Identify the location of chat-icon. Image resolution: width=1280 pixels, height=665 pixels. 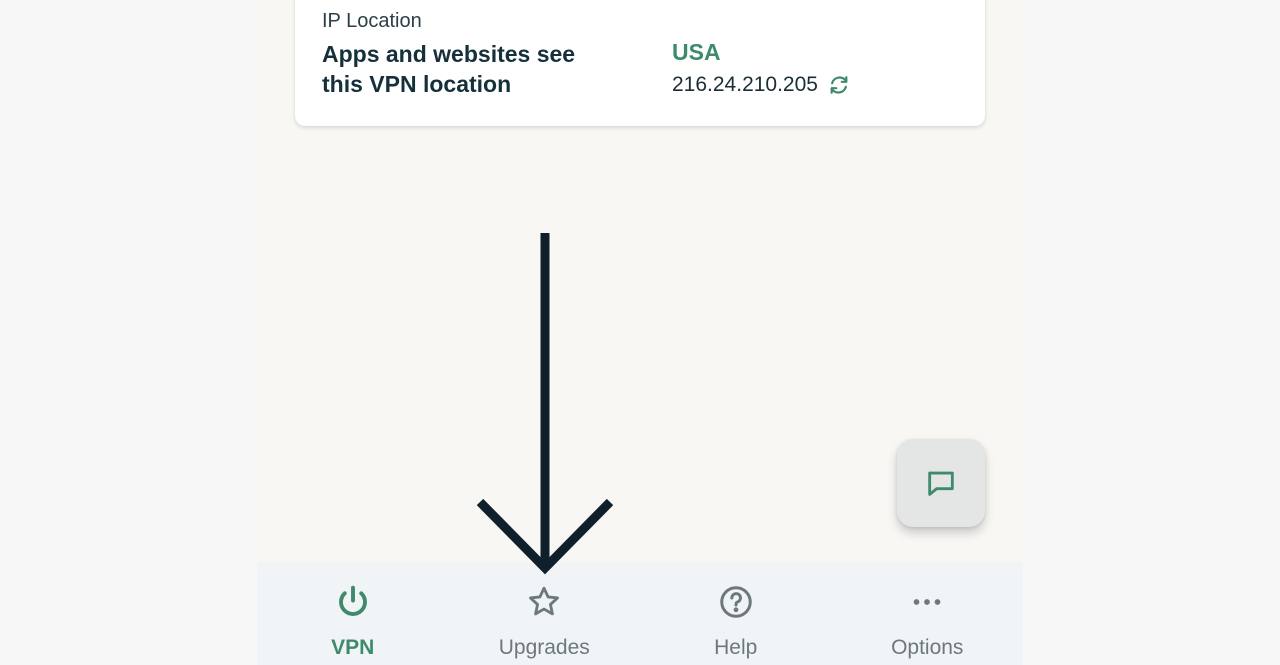
(941, 483).